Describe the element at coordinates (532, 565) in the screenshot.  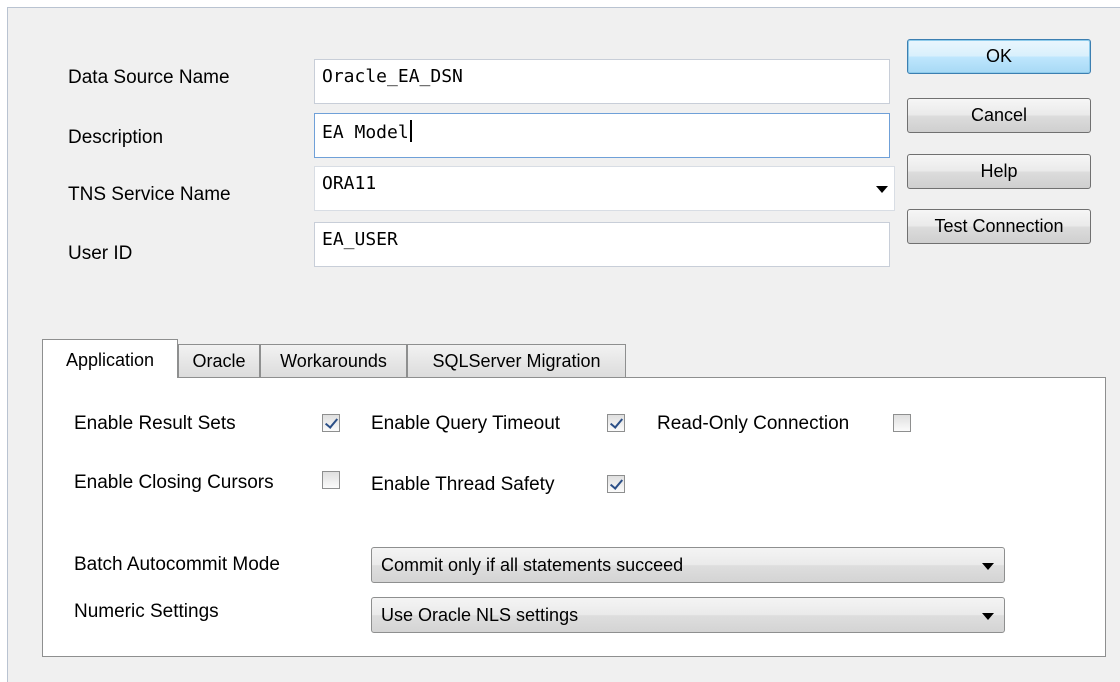
I see `batch-autocommit-mode-value: Commit only if all statements succeed` at that location.